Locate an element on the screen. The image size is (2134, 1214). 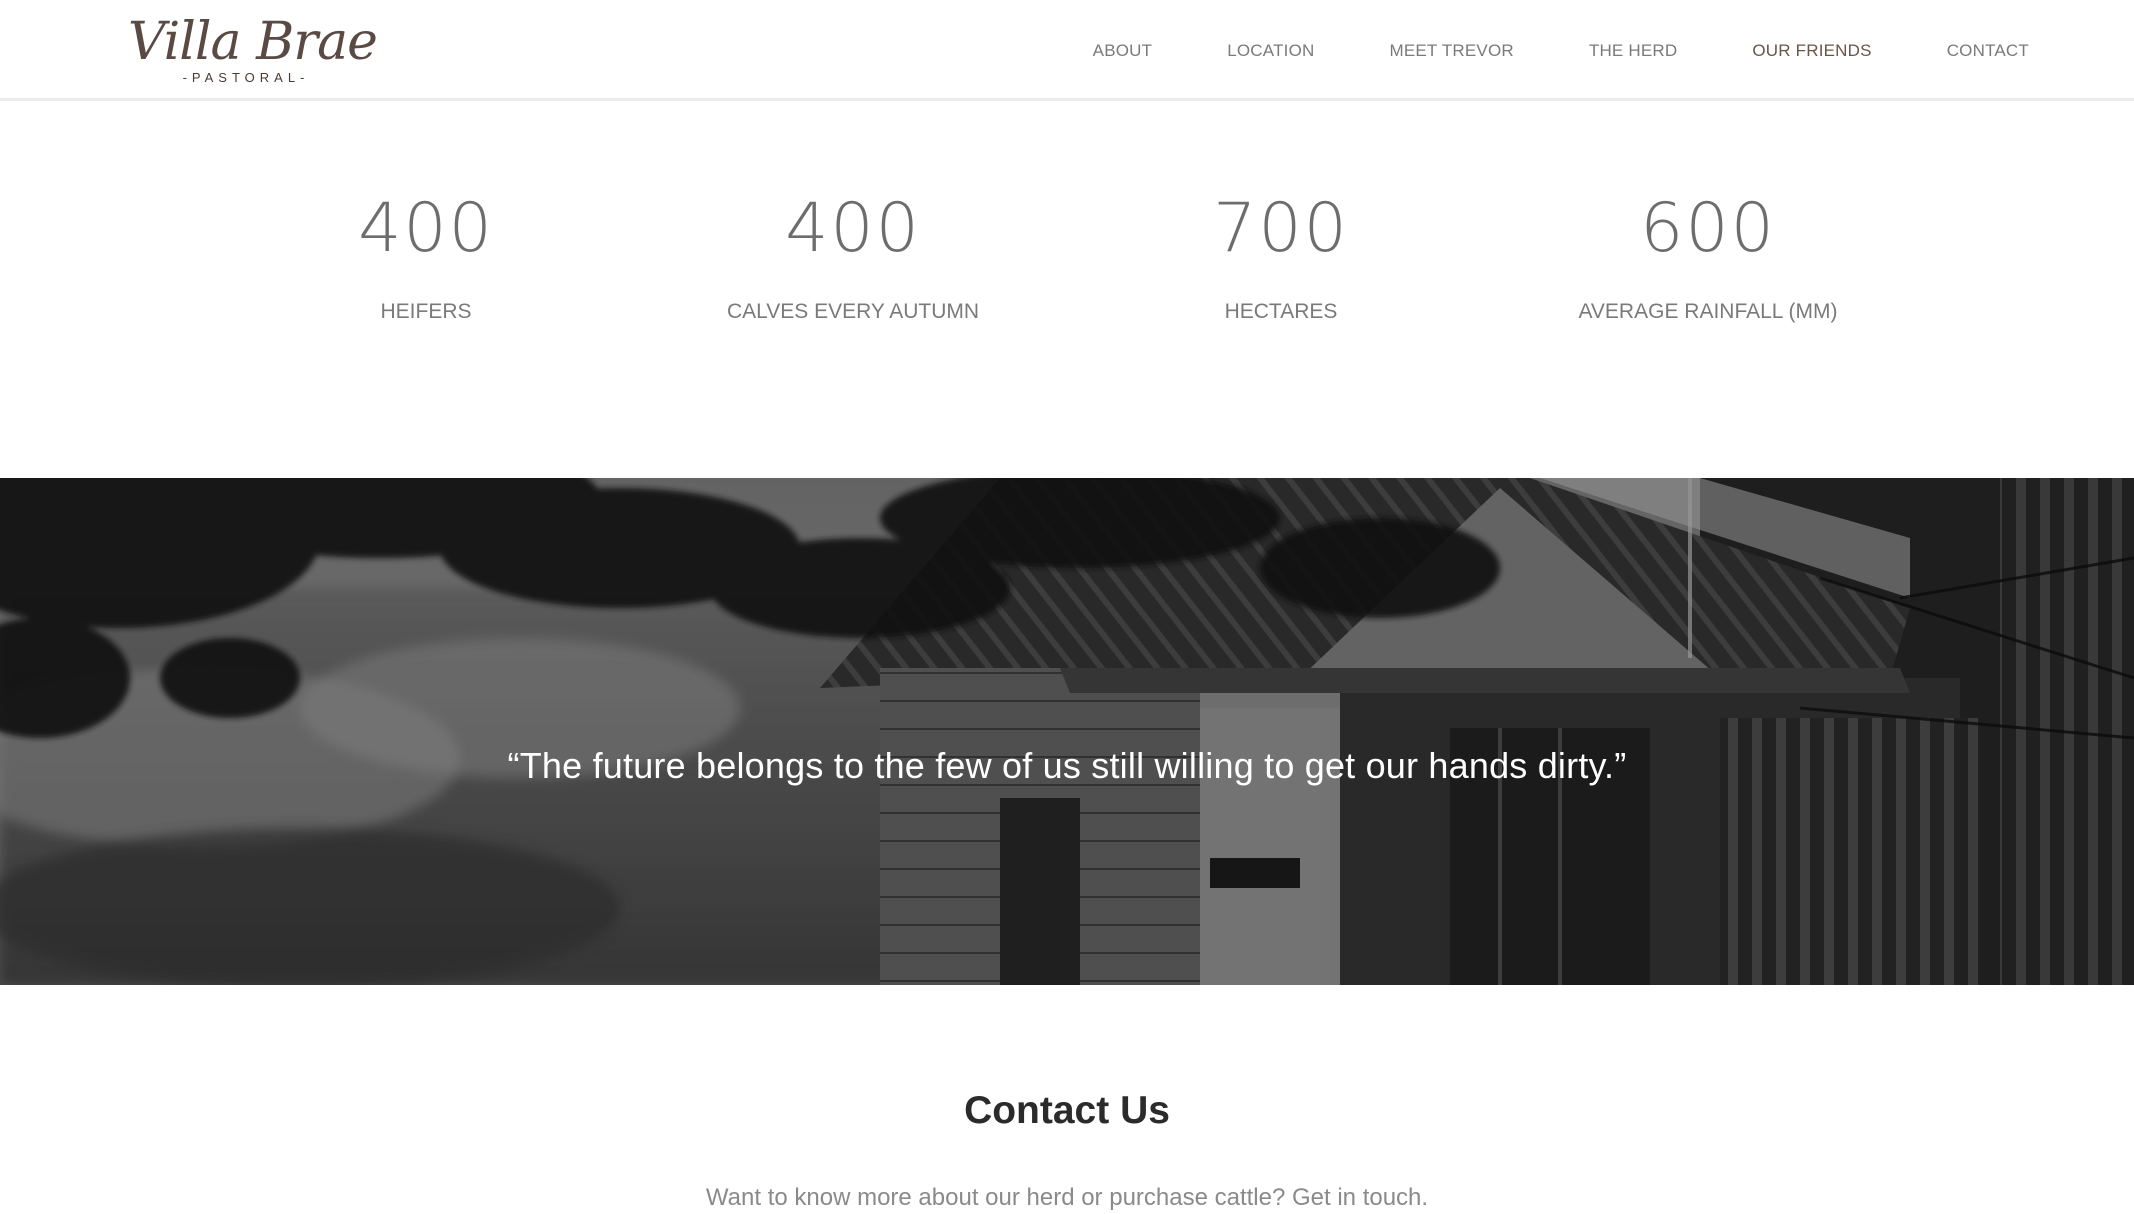
nav-location: LOCATION is located at coordinates (1270, 51).